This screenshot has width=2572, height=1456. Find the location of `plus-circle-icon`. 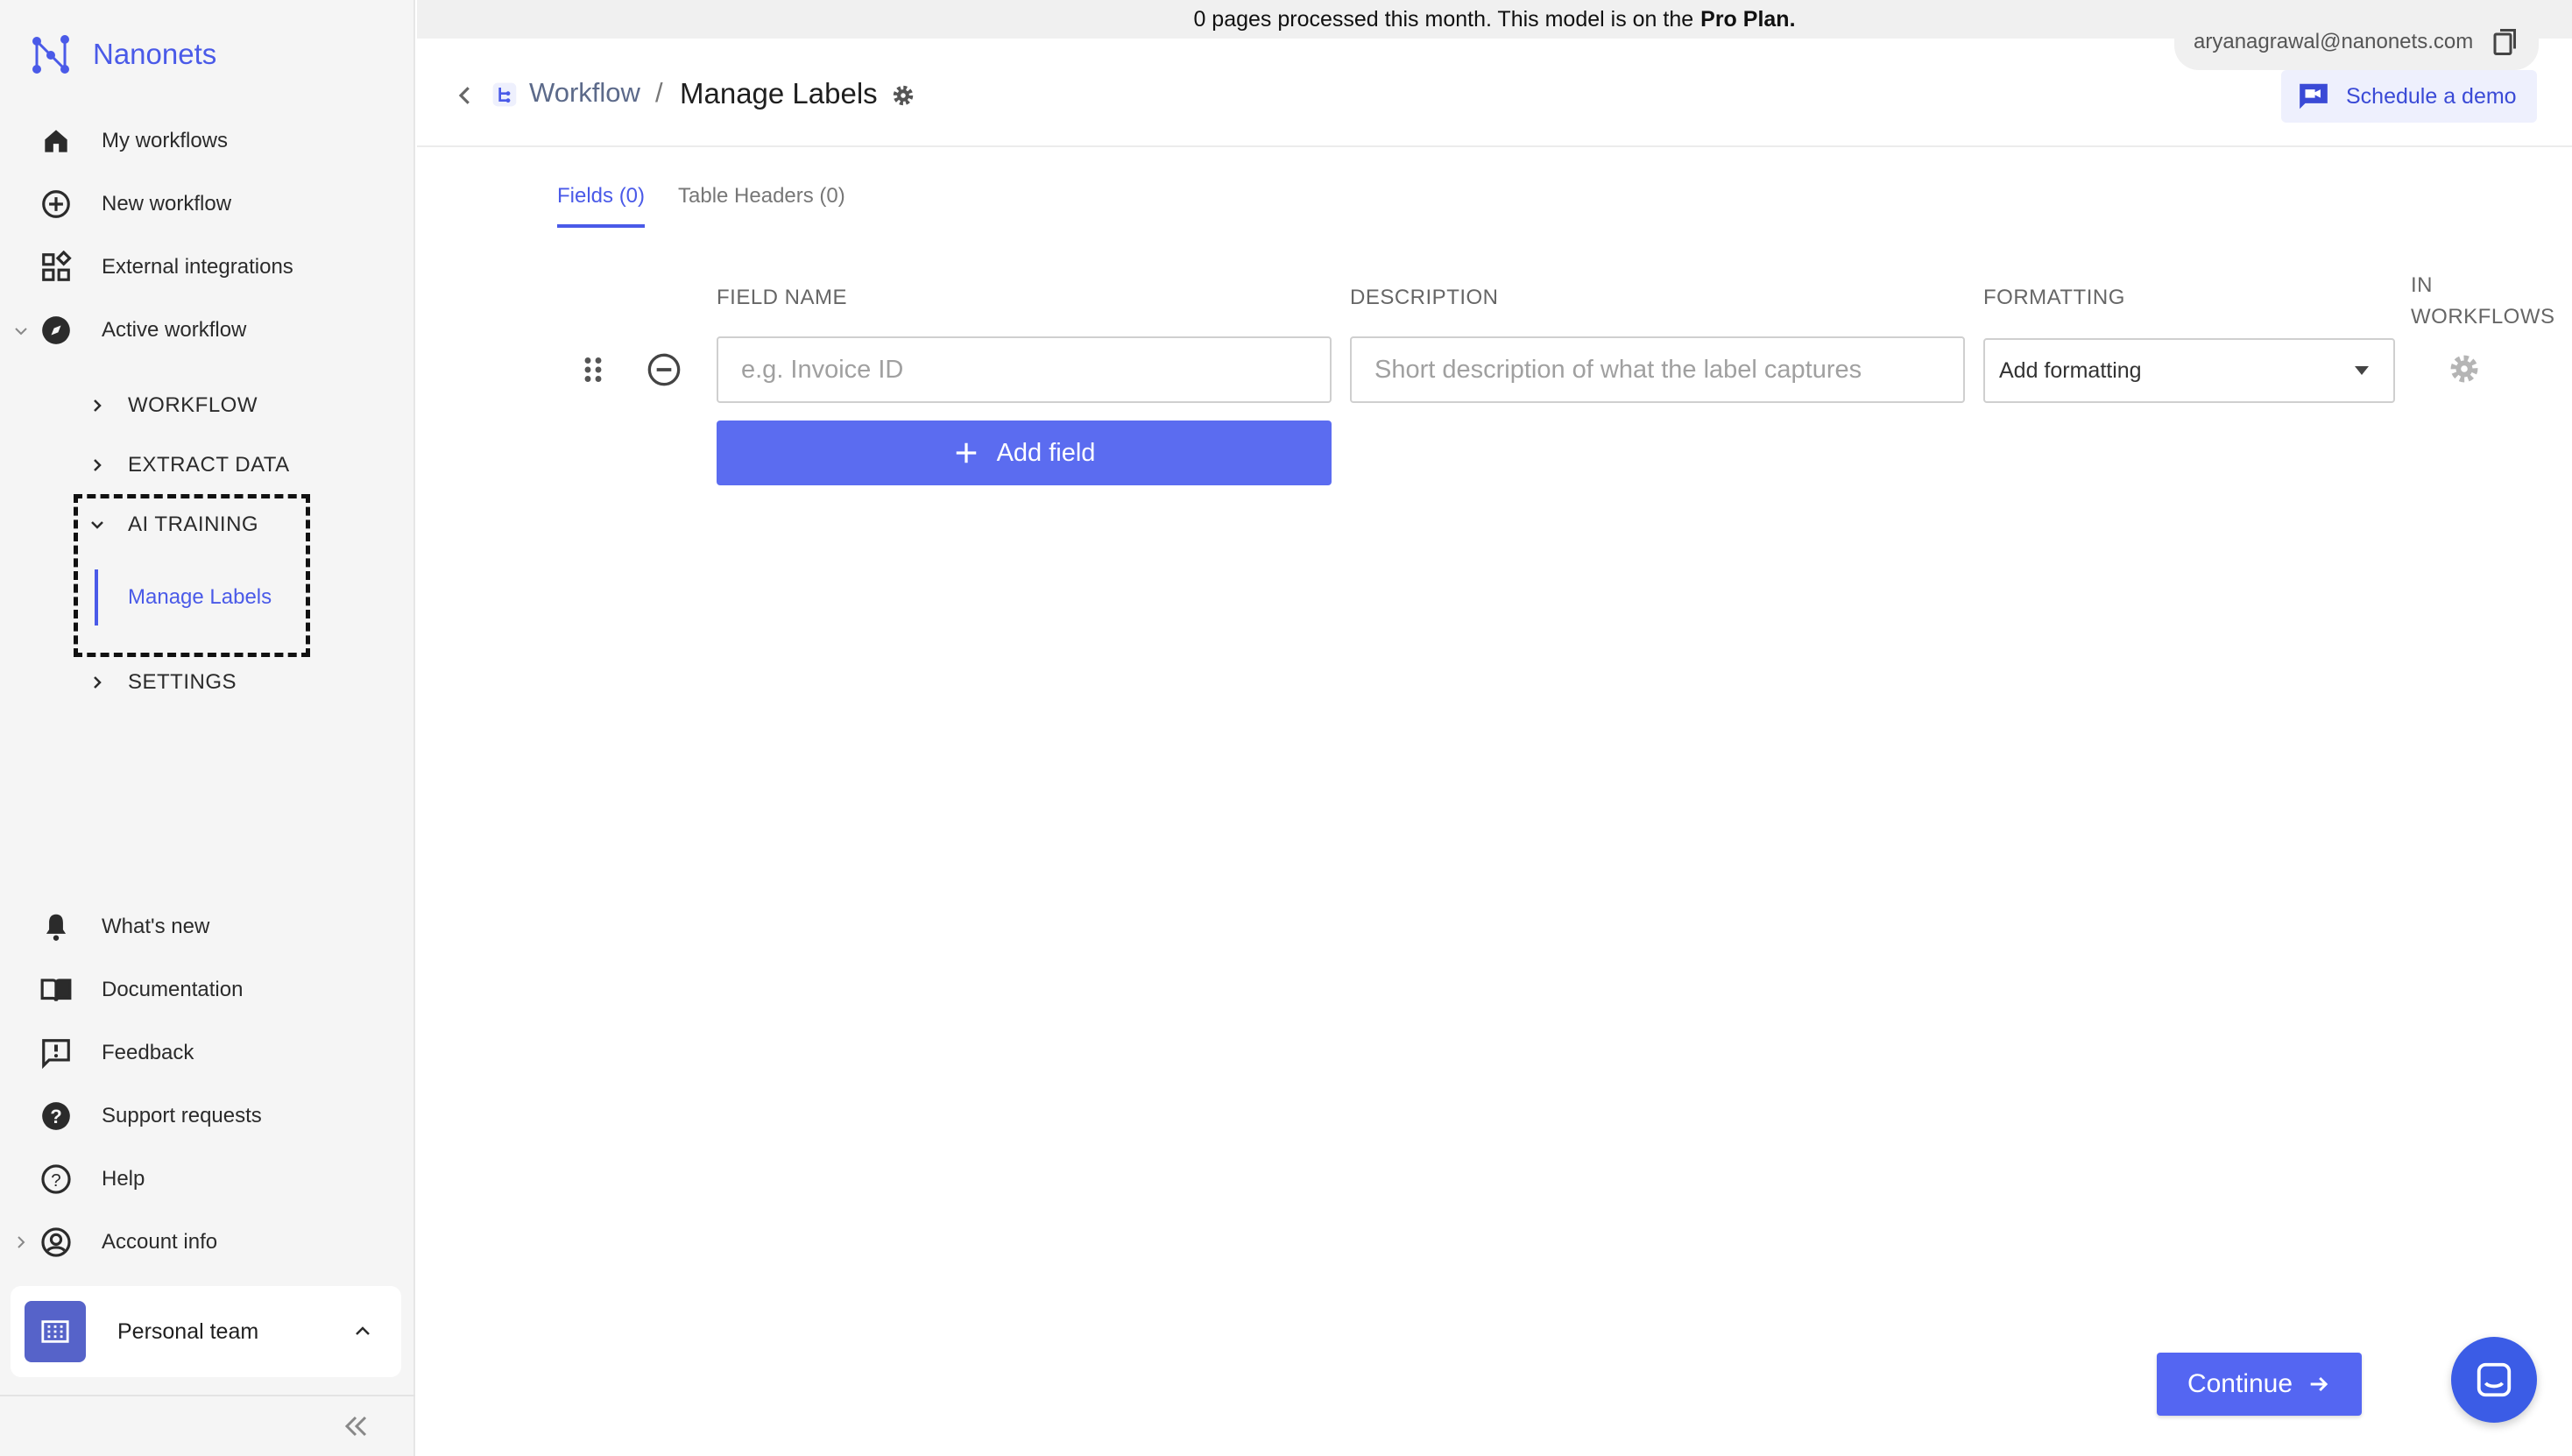

plus-circle-icon is located at coordinates (56, 204).